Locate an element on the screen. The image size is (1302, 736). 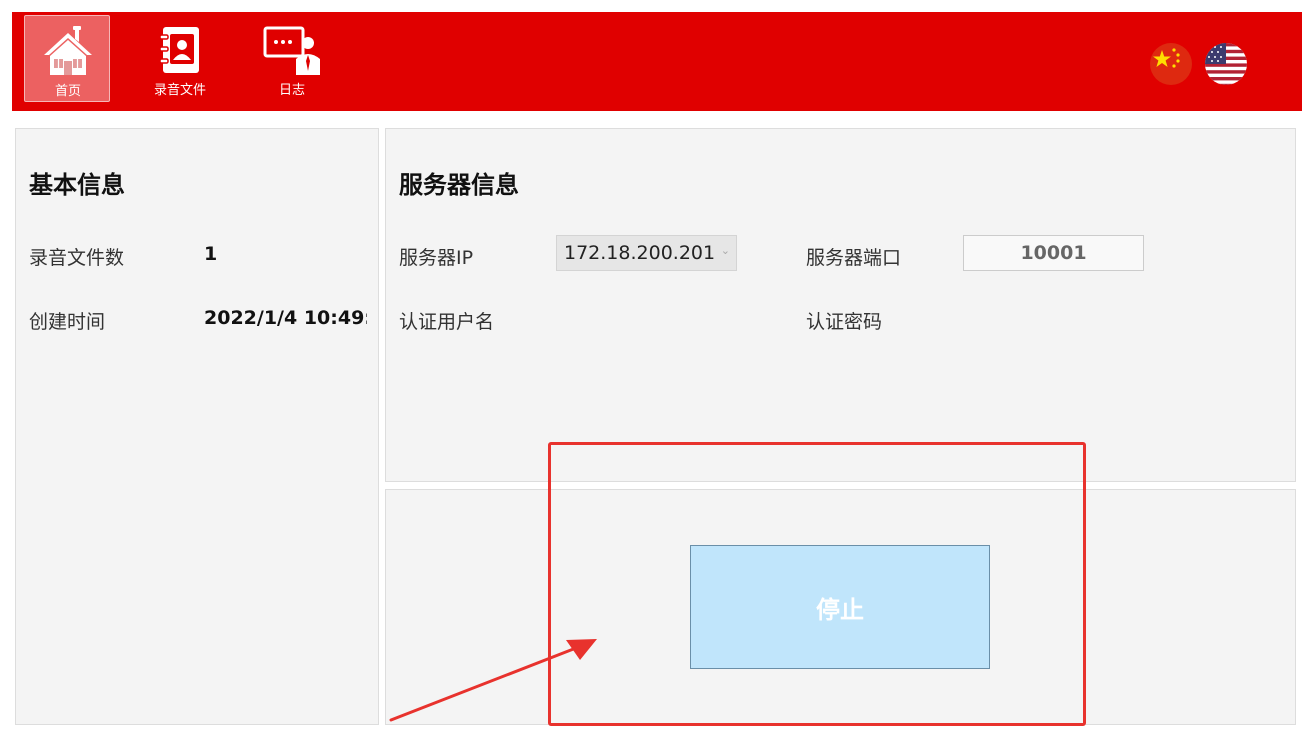
nav-logs-button: 日志 is located at coordinates (292, 58).